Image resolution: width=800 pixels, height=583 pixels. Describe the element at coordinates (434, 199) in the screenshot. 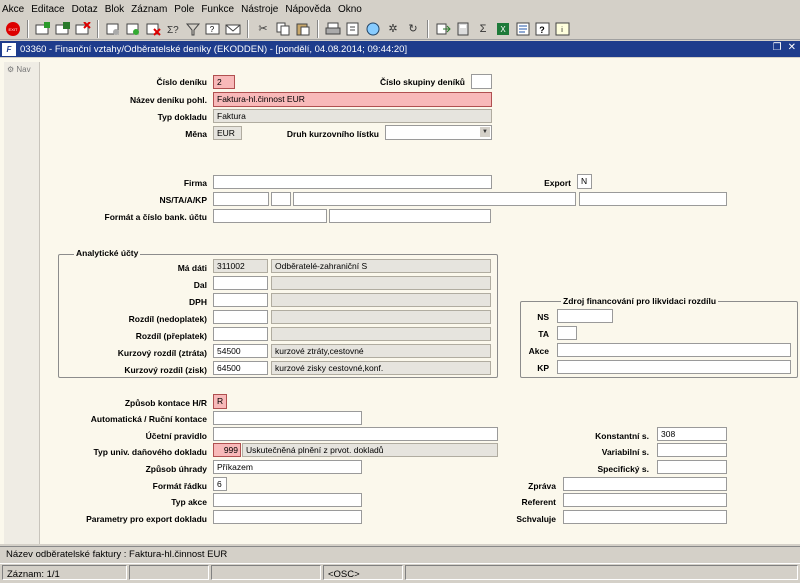

I see `akce-field` at that location.